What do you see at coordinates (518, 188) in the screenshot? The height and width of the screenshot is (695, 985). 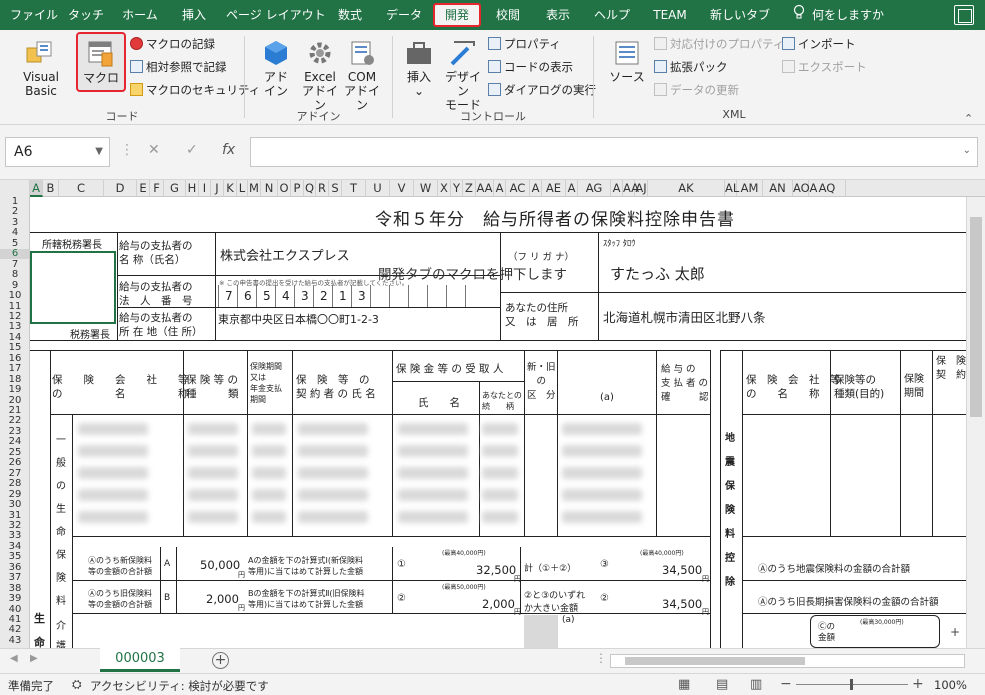 I see `column-header: AC` at bounding box center [518, 188].